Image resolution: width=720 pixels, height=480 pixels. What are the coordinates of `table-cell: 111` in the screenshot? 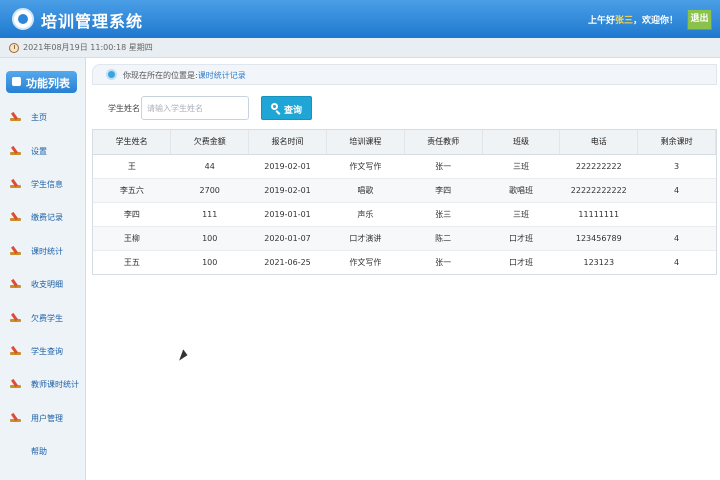 It's located at (209, 214).